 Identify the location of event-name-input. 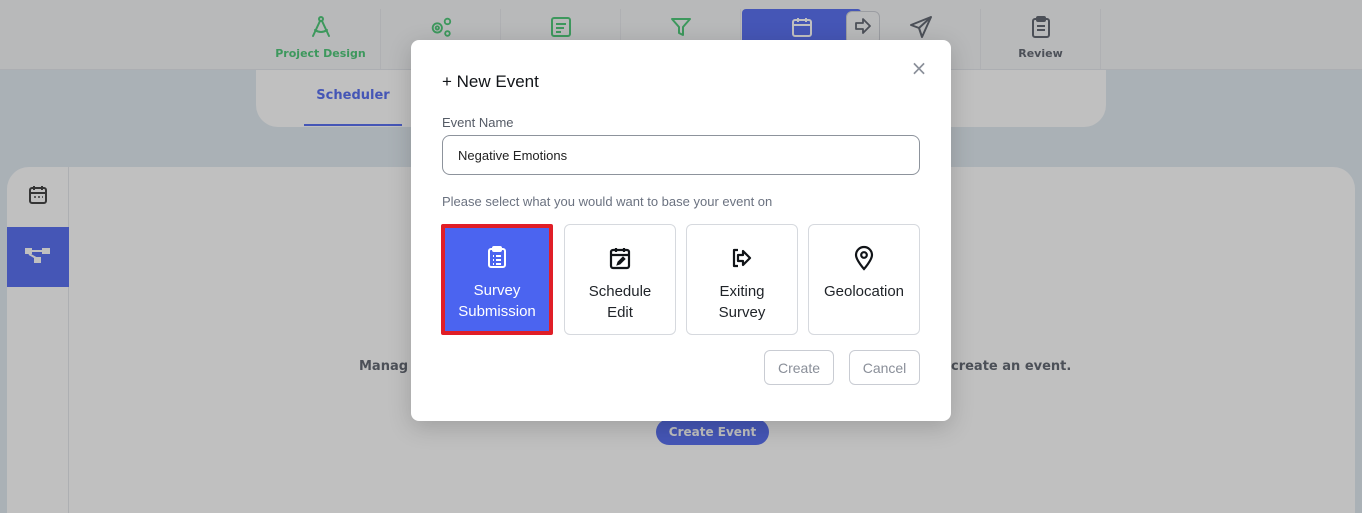
(681, 155).